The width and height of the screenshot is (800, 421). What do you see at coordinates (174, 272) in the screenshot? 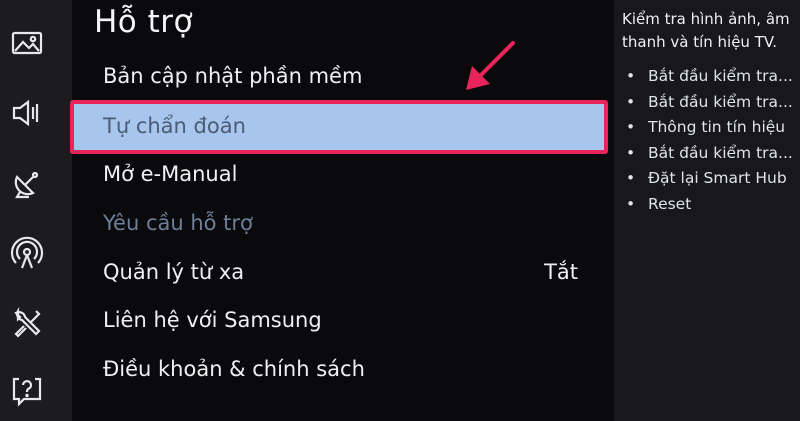
I see `menu-item-label: Quản lý từ xa` at bounding box center [174, 272].